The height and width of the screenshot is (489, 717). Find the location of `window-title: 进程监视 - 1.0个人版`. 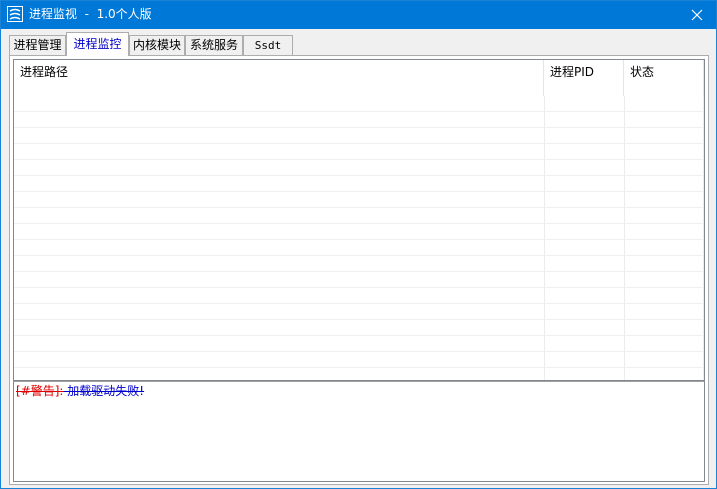

window-title: 进程监视 - 1.0个人版 is located at coordinates (90, 14).